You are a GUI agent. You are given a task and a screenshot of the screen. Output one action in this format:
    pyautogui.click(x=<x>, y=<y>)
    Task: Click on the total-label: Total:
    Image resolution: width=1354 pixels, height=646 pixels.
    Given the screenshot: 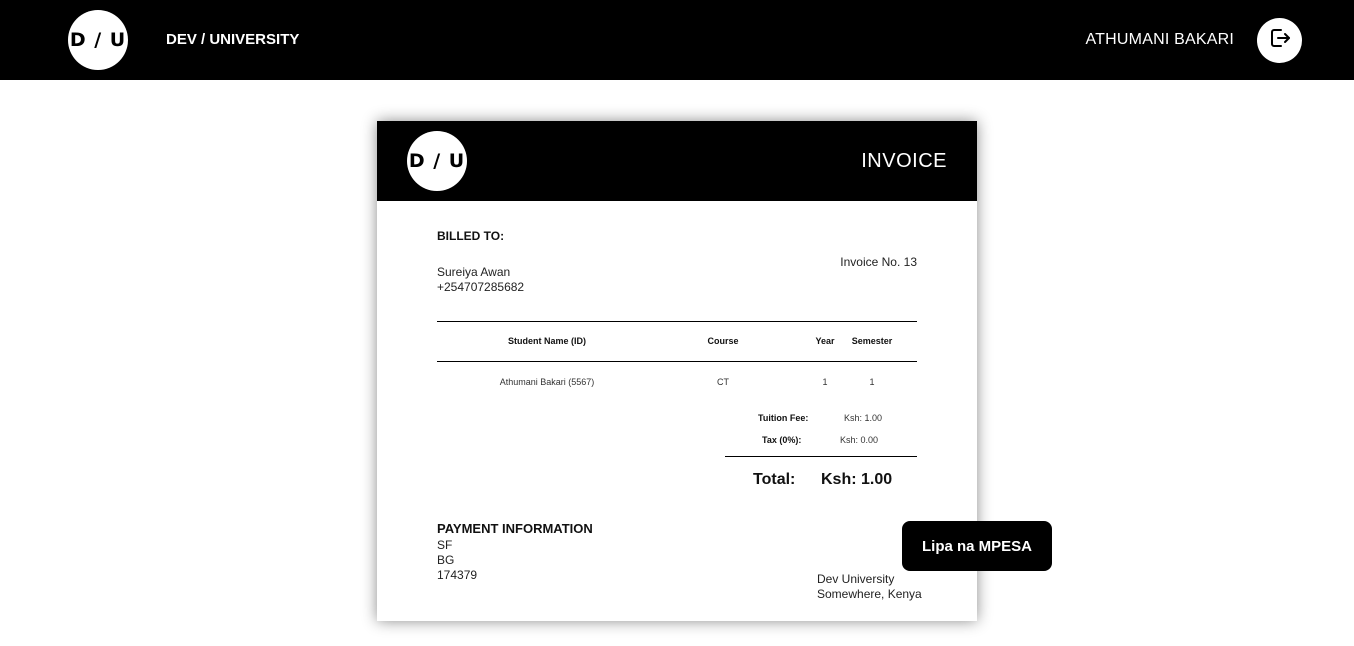 What is the action you would take?
    pyautogui.click(x=774, y=479)
    